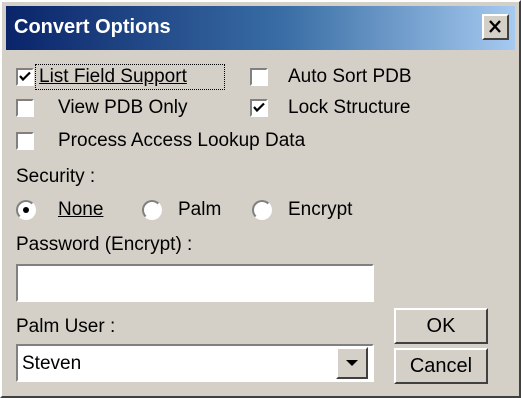  I want to click on title-bar: Convert Options, so click(260, 28).